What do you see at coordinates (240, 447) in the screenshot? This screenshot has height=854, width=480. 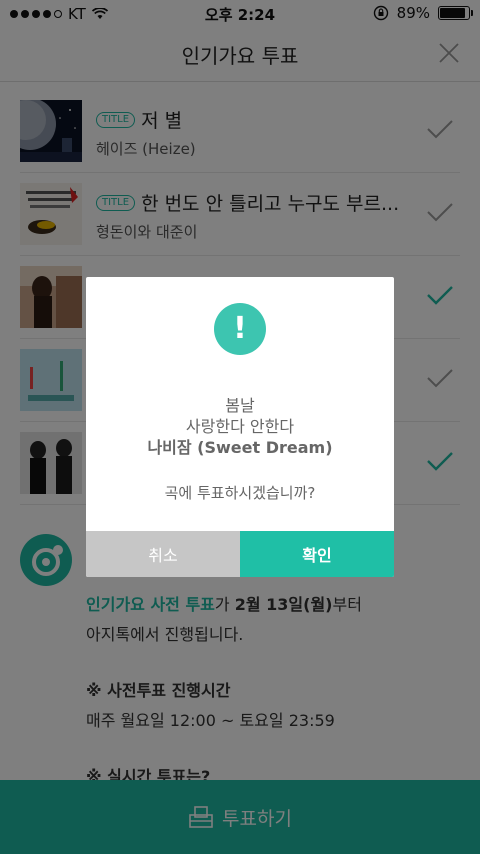 I see `selected-song: 나비잠 (Sweet Dream)` at bounding box center [240, 447].